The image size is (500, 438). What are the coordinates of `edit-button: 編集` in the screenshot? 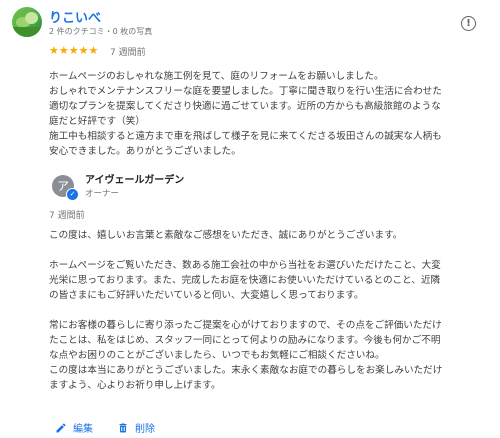 It's located at (74, 427).